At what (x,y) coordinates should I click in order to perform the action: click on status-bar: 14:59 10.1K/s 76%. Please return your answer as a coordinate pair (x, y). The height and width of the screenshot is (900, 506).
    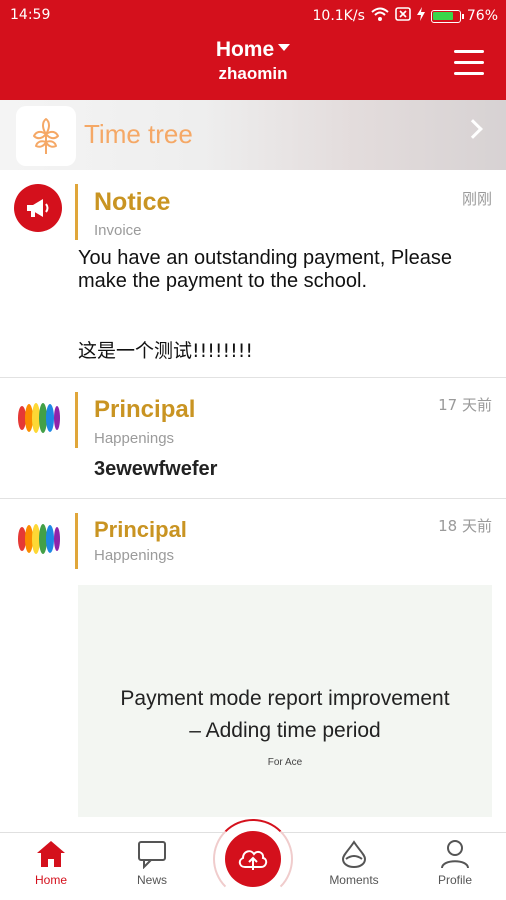
    Looking at the image, I should click on (253, 15).